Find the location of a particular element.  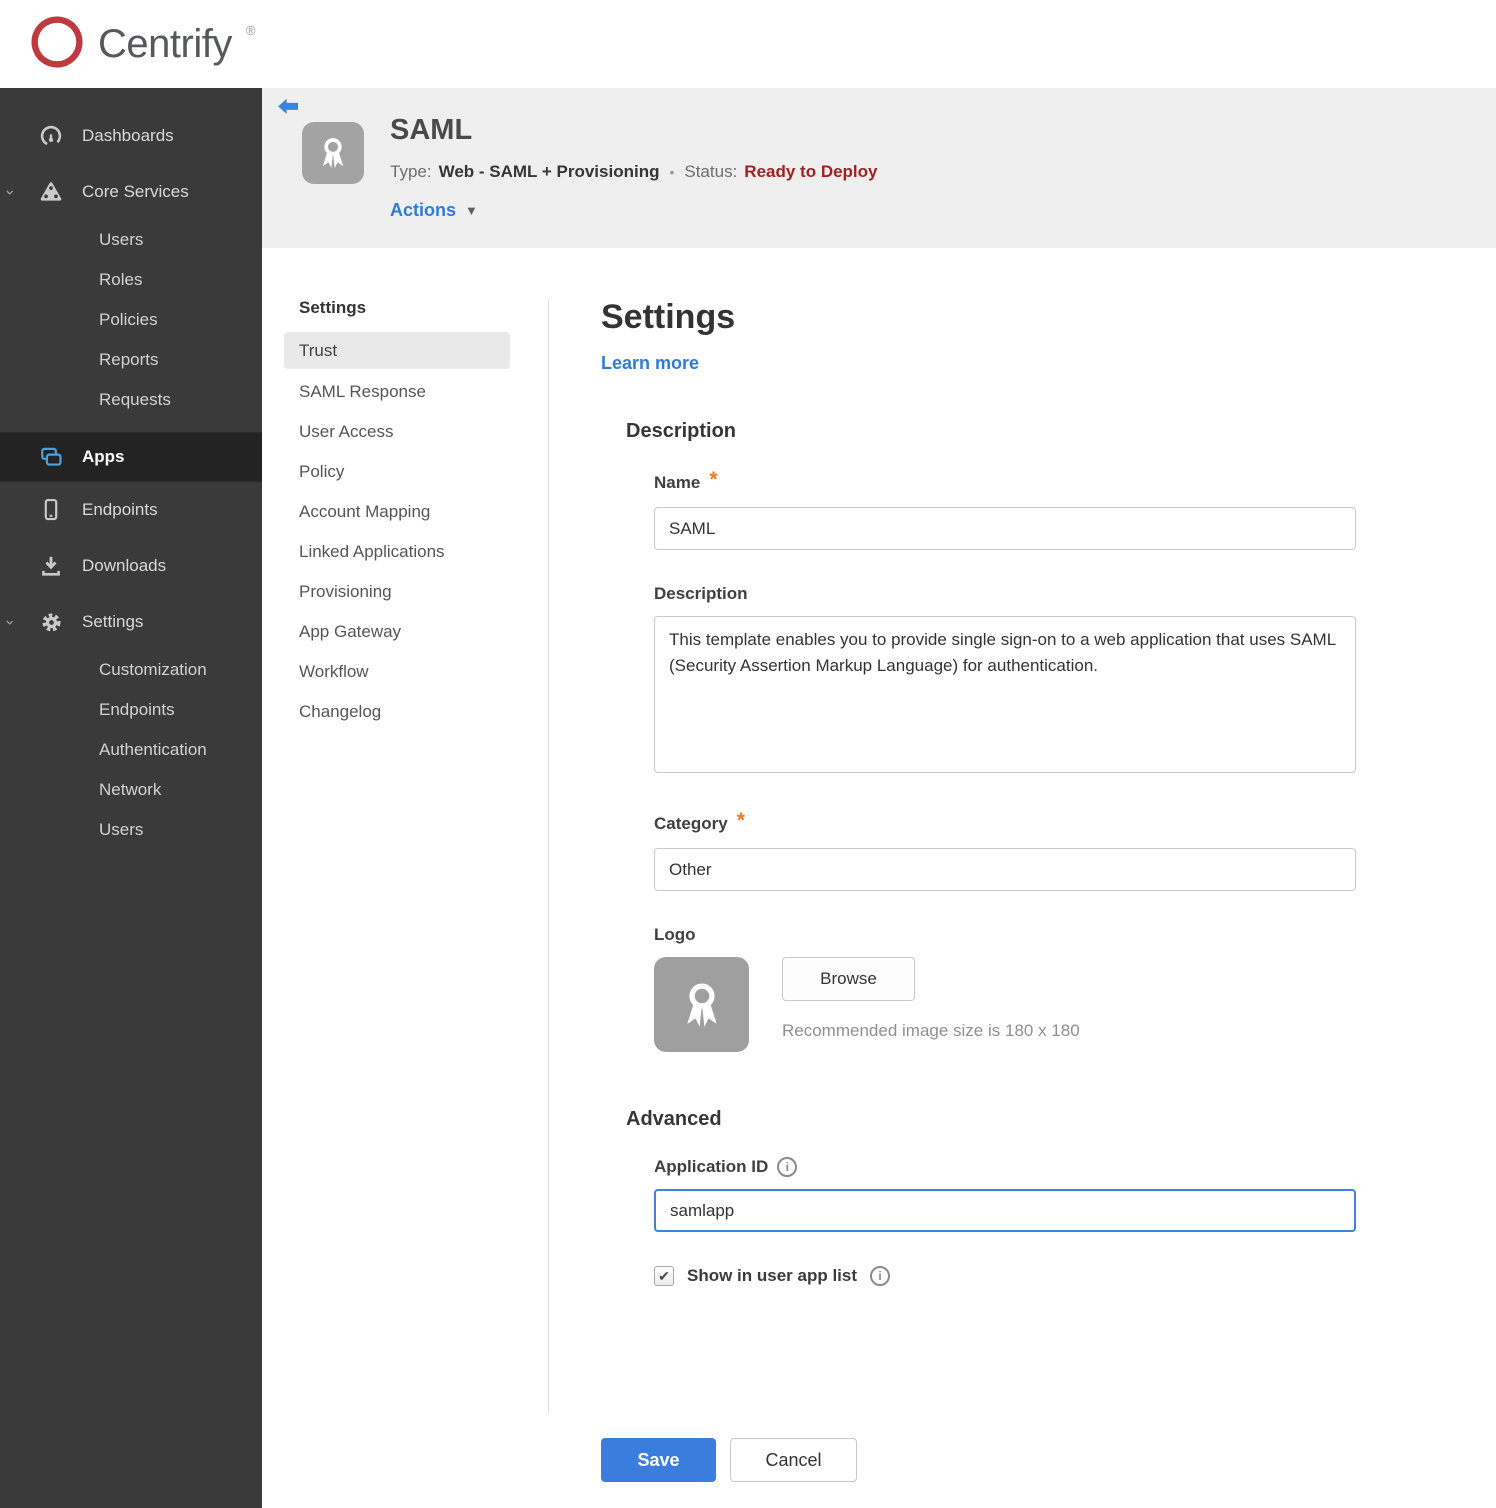

download-icon is located at coordinates (51, 566).